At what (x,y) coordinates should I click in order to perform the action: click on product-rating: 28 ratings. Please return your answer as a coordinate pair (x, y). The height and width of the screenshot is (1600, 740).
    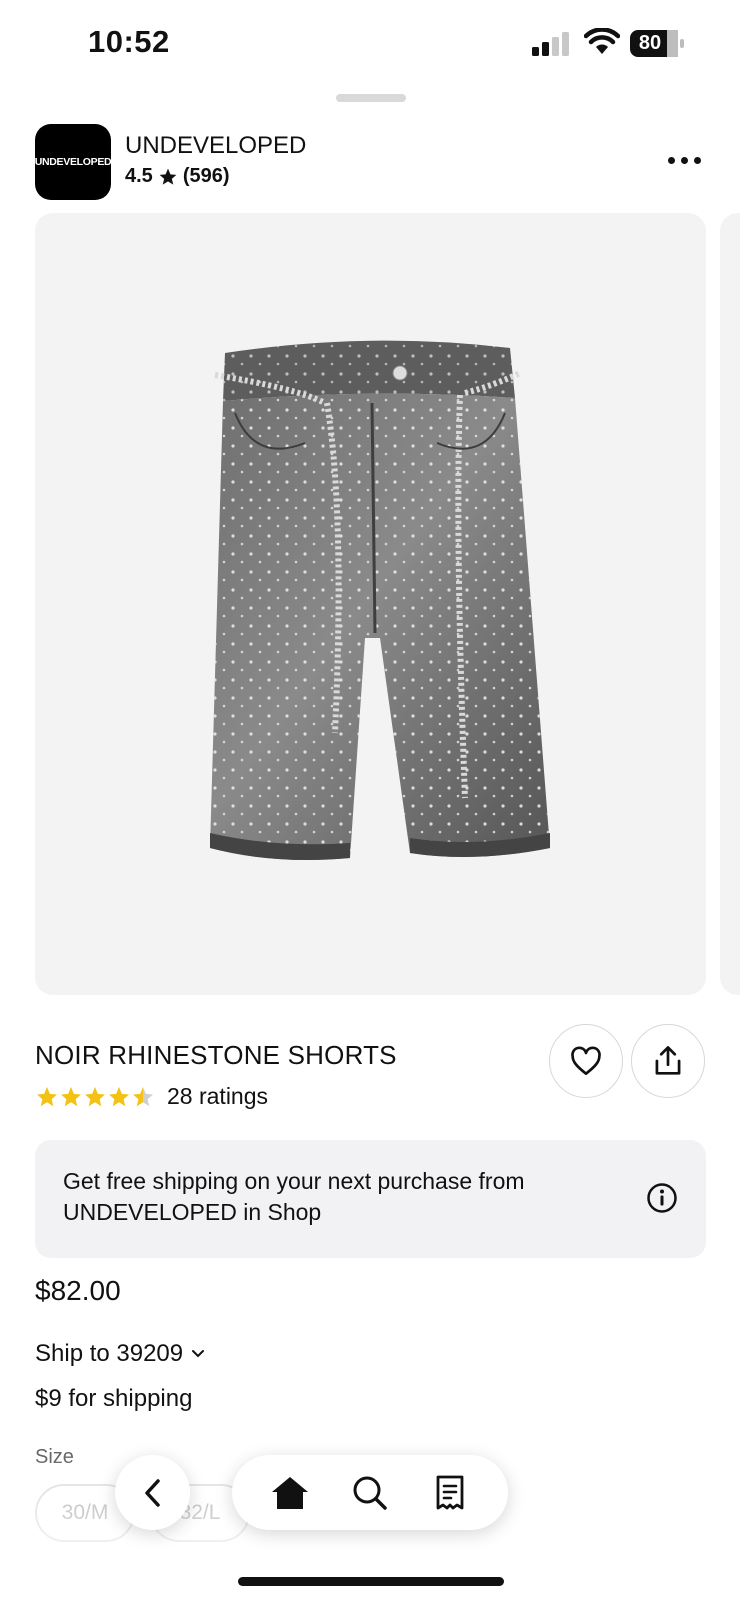
    Looking at the image, I should click on (151, 1096).